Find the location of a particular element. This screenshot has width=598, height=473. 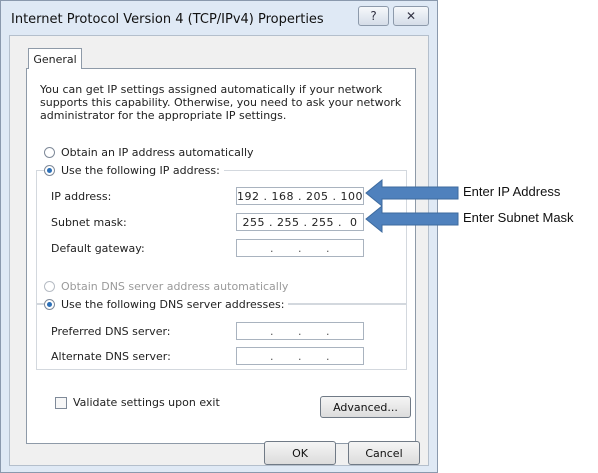

radio-label: Use the following DNS server addresses: is located at coordinates (173, 304).